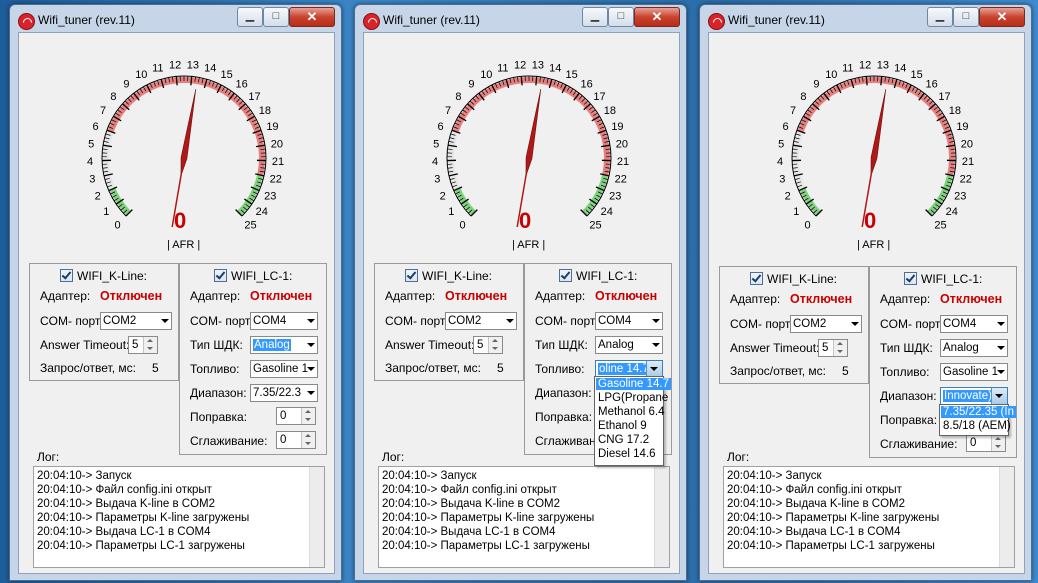  Describe the element at coordinates (126, 504) in the screenshot. I see `log-line: 20:04:10-> Выдача K-line в COM2` at that location.